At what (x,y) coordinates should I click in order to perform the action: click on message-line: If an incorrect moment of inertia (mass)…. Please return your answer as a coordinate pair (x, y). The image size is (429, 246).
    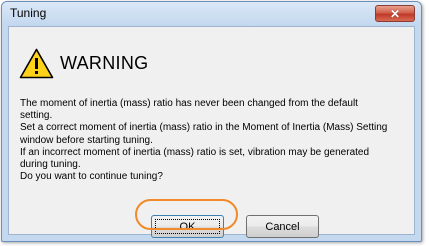
    Looking at the image, I should click on (195, 152).